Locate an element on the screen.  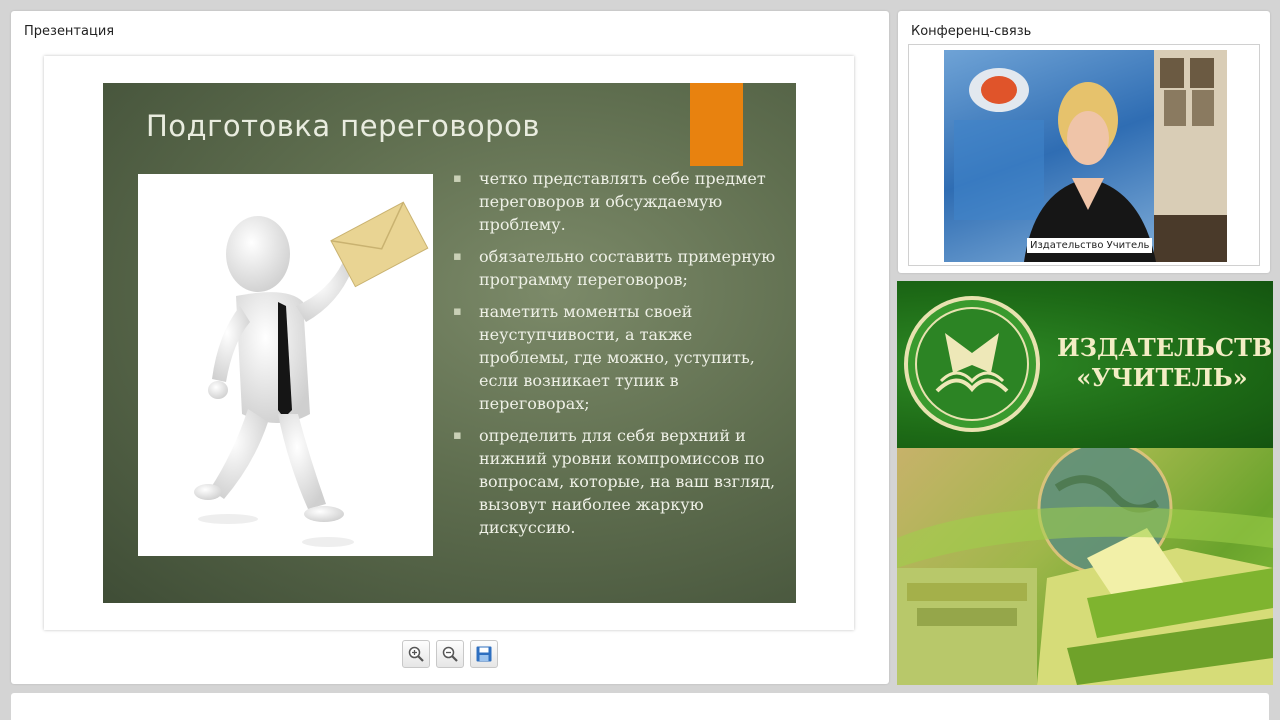
webcam-video: Издательство Учитель is located at coordinates (1085, 156).